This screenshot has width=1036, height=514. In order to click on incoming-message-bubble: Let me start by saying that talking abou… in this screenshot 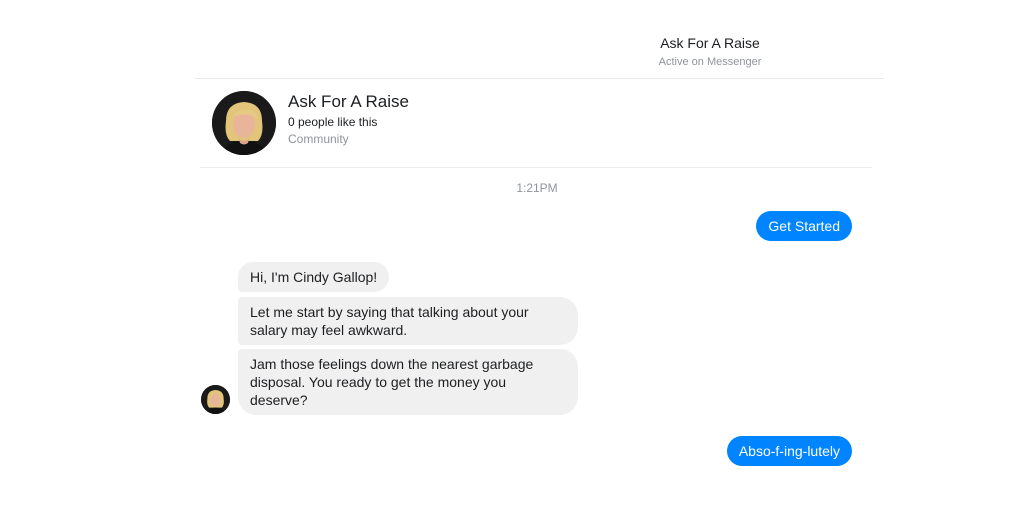, I will do `click(408, 321)`.